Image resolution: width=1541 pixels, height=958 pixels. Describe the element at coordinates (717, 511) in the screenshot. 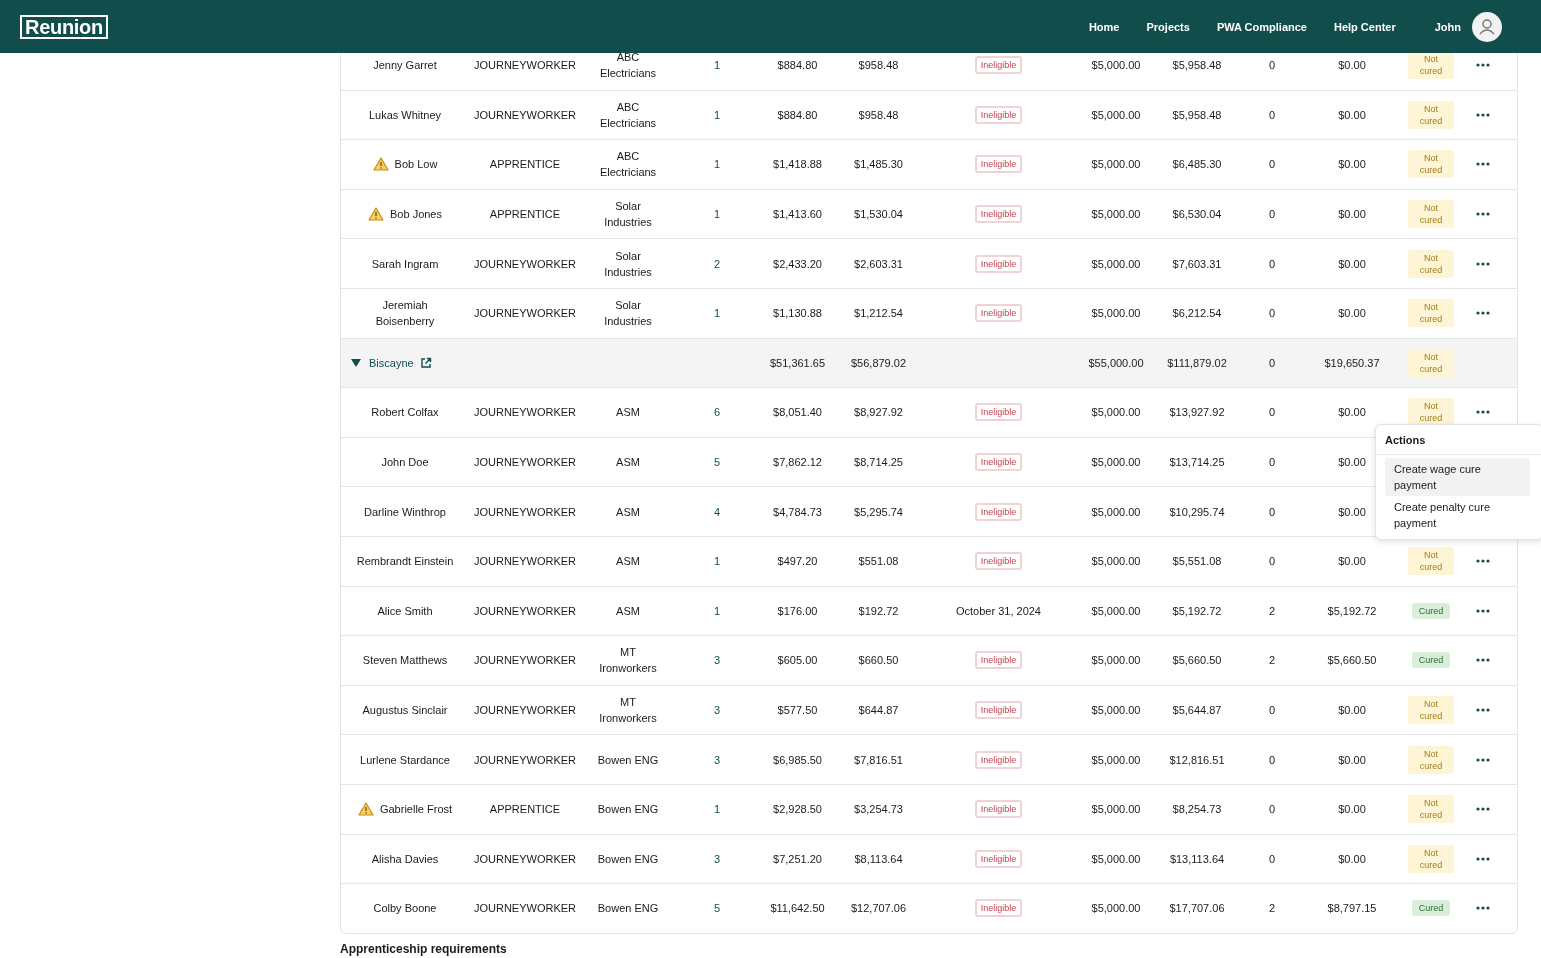

I see `count-link: 4` at that location.